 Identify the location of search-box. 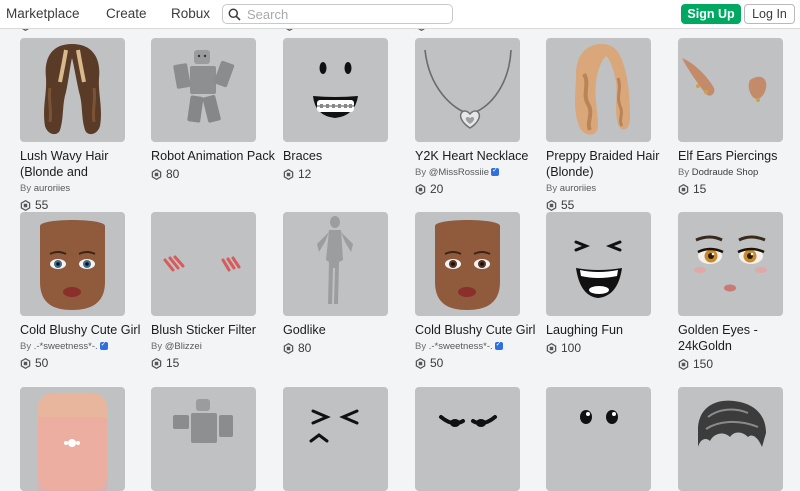
(337, 14).